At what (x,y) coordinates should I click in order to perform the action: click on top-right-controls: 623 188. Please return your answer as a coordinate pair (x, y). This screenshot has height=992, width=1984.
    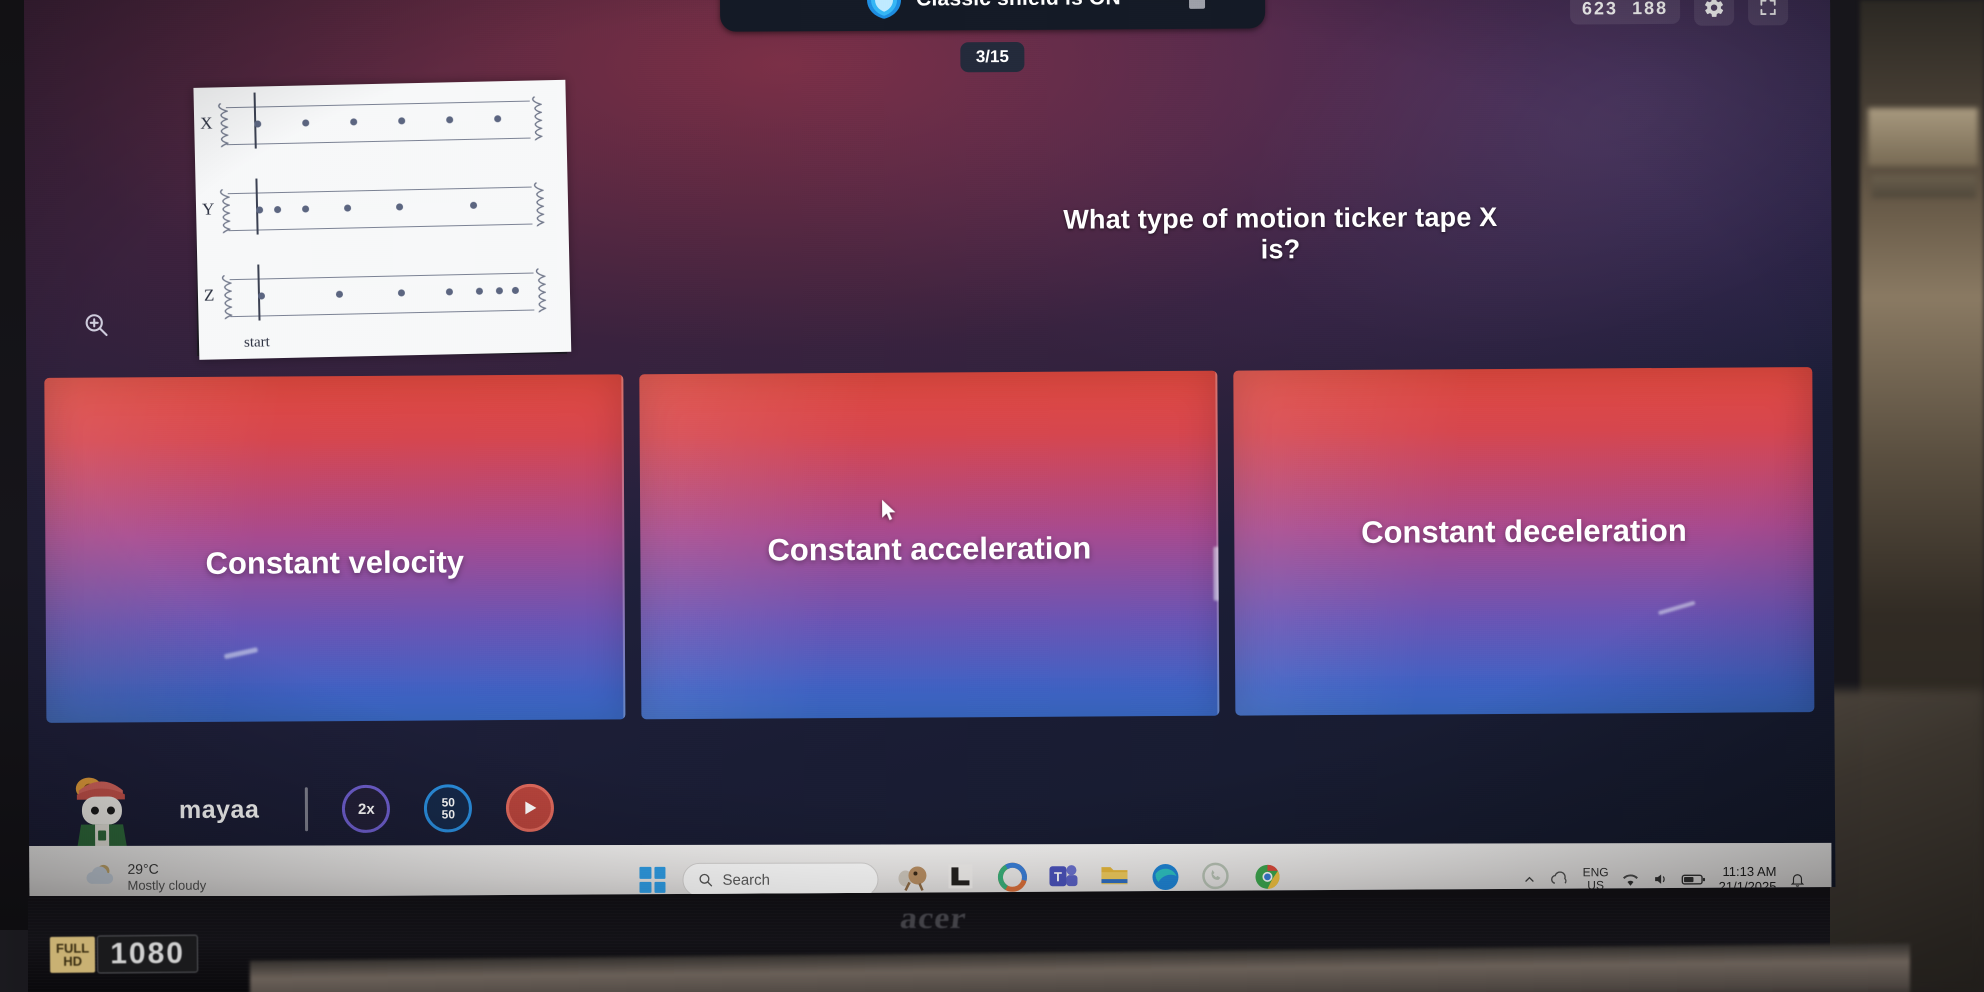
    Looking at the image, I should click on (1679, 13).